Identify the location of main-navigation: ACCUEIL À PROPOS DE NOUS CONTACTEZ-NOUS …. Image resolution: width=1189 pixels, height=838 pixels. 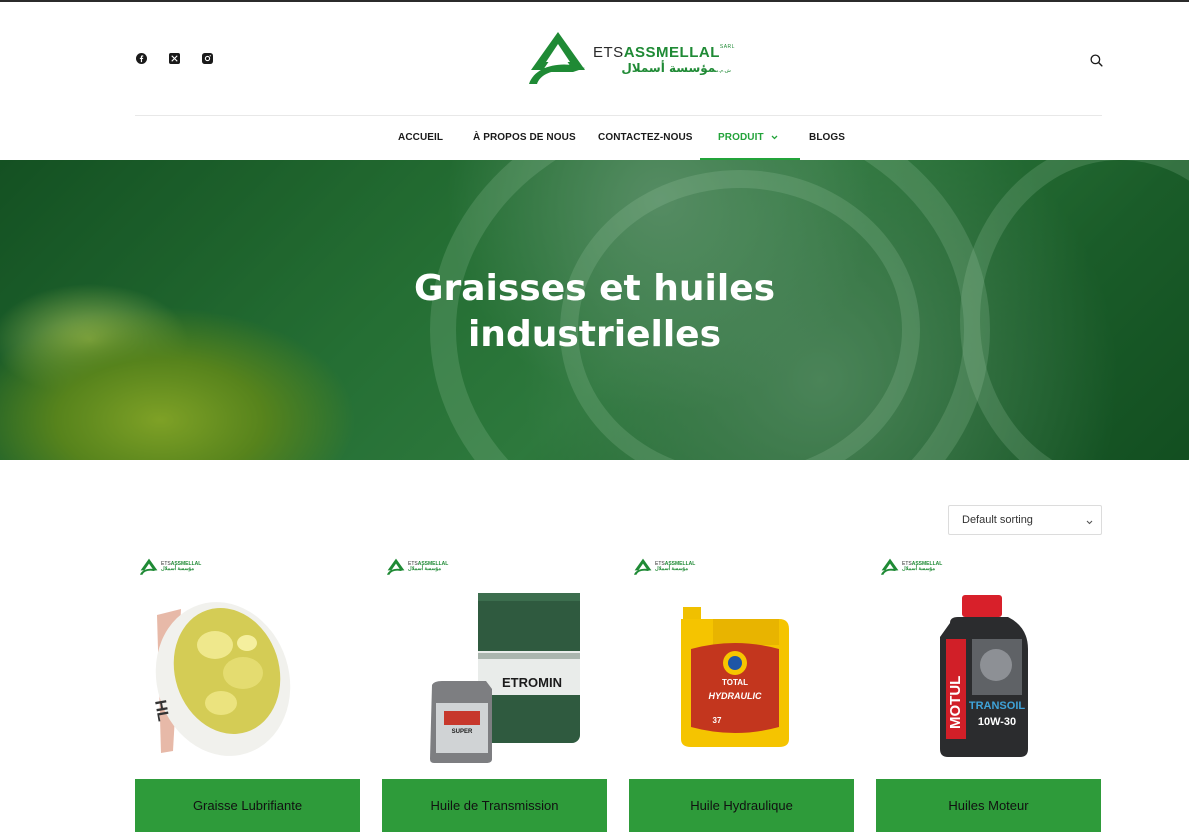
(594, 137).